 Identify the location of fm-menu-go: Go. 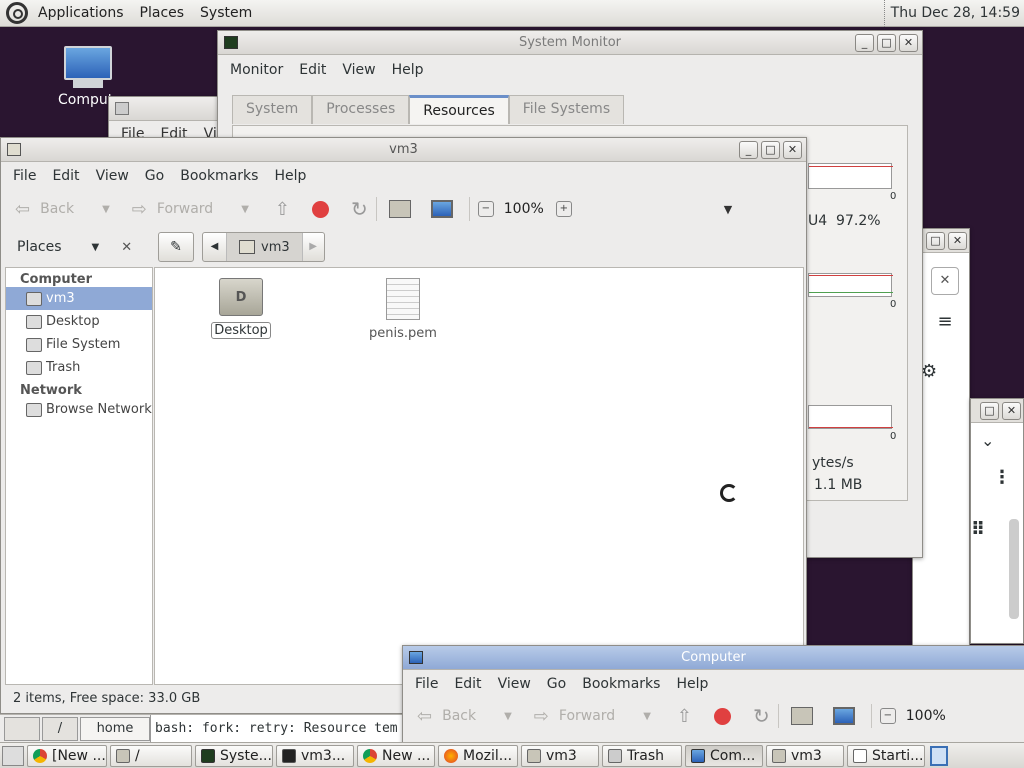
(154, 176).